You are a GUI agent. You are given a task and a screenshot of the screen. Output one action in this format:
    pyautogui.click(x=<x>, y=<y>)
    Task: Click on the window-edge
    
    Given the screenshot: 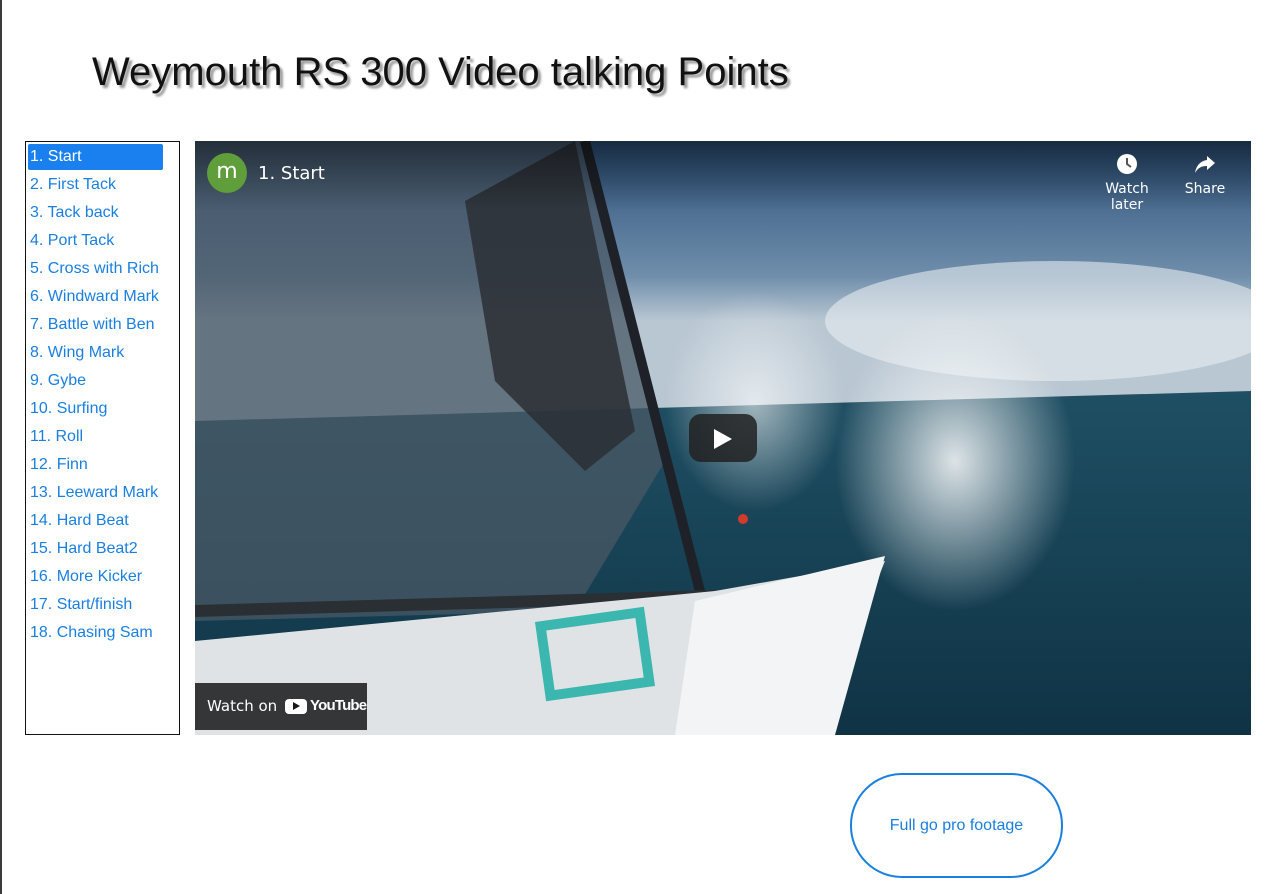 What is the action you would take?
    pyautogui.click(x=1, y=447)
    